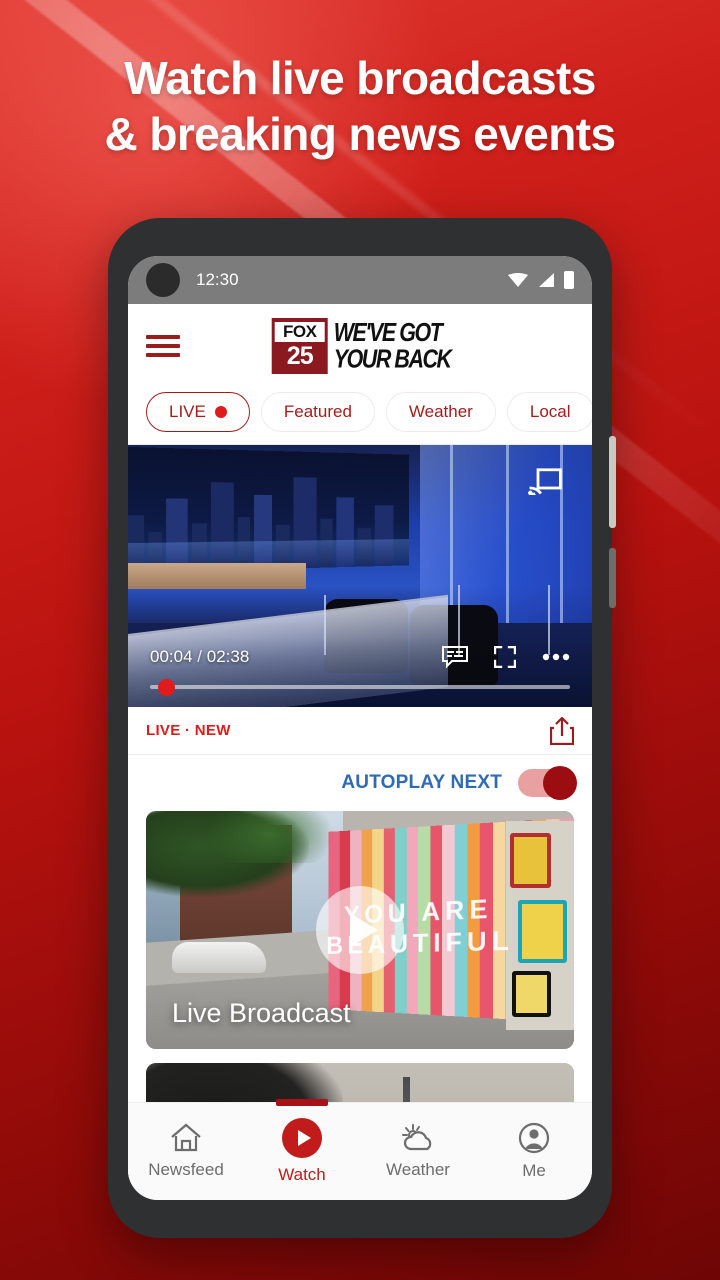 The height and width of the screenshot is (1280, 720). Describe the element at coordinates (562, 730) in the screenshot. I see `share-icon` at that location.